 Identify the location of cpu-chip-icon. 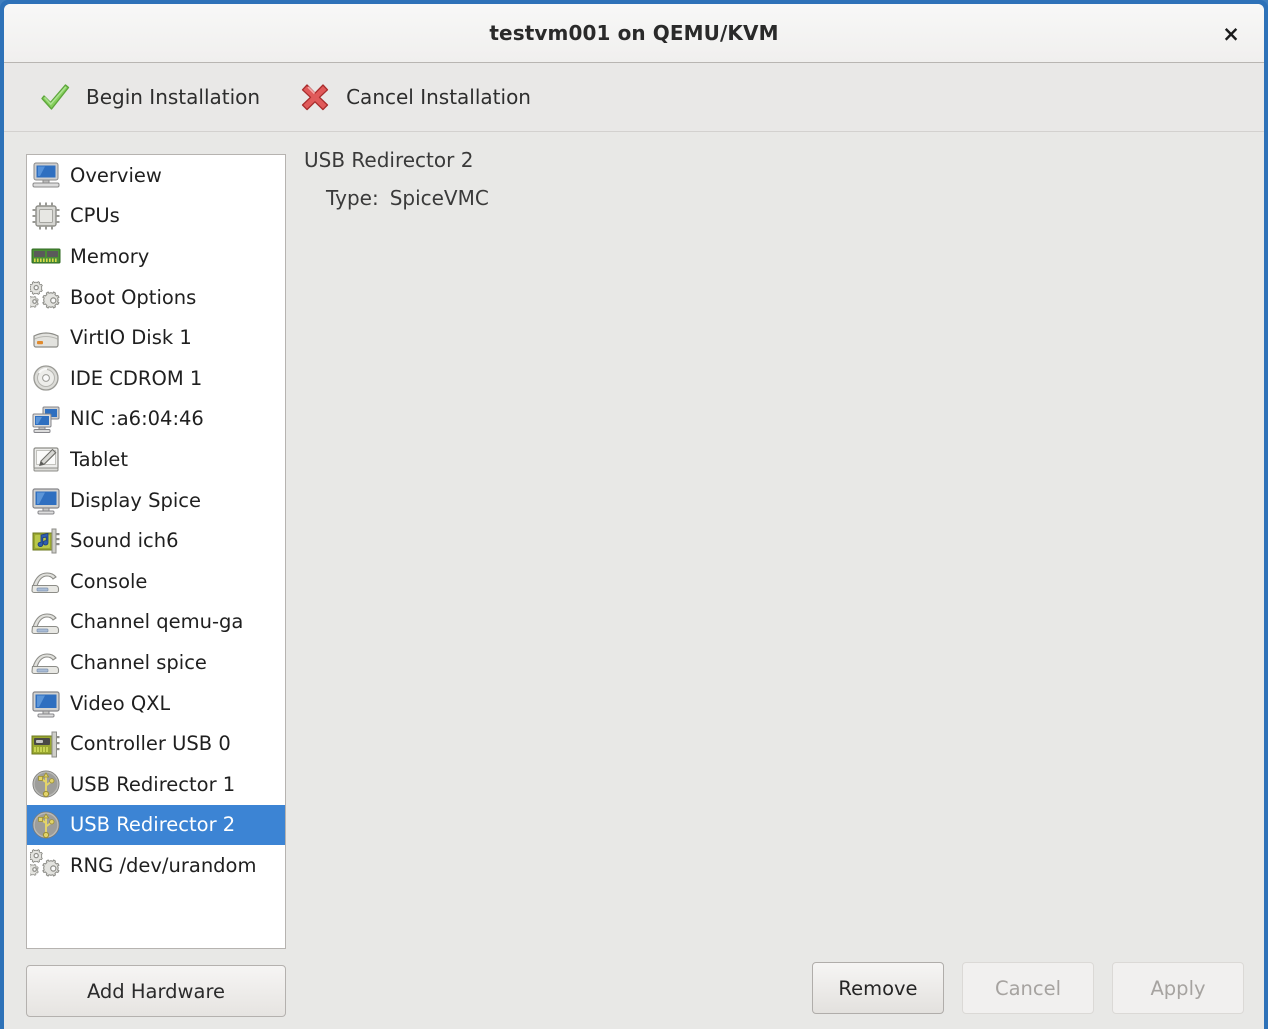
(46, 216).